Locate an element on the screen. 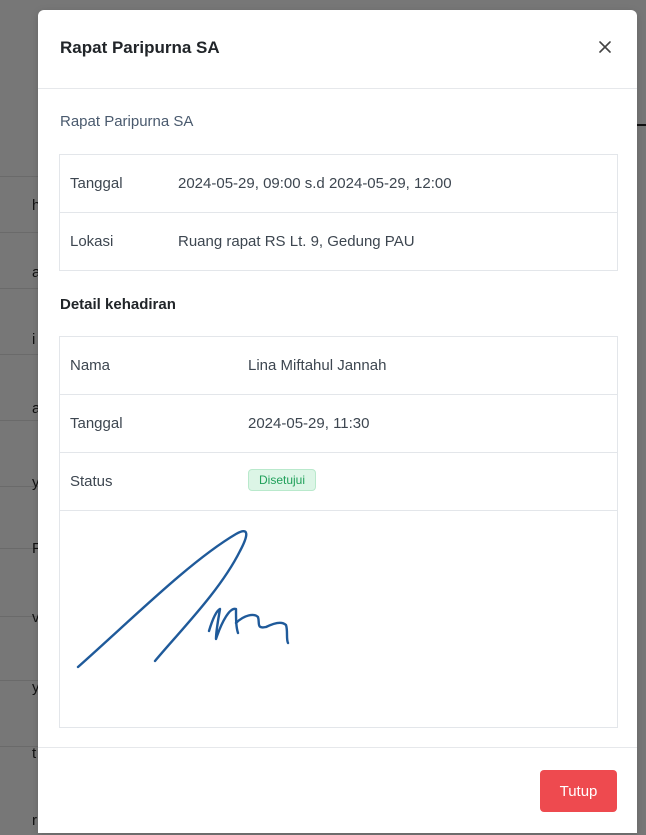 Image resolution: width=646 pixels, height=835 pixels. location-label: Lokasi is located at coordinates (92, 241).